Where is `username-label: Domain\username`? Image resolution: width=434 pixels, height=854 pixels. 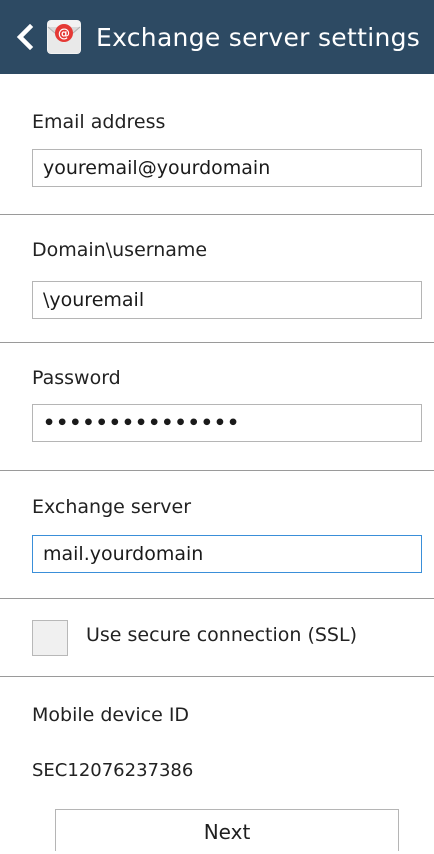 username-label: Domain\username is located at coordinates (120, 250).